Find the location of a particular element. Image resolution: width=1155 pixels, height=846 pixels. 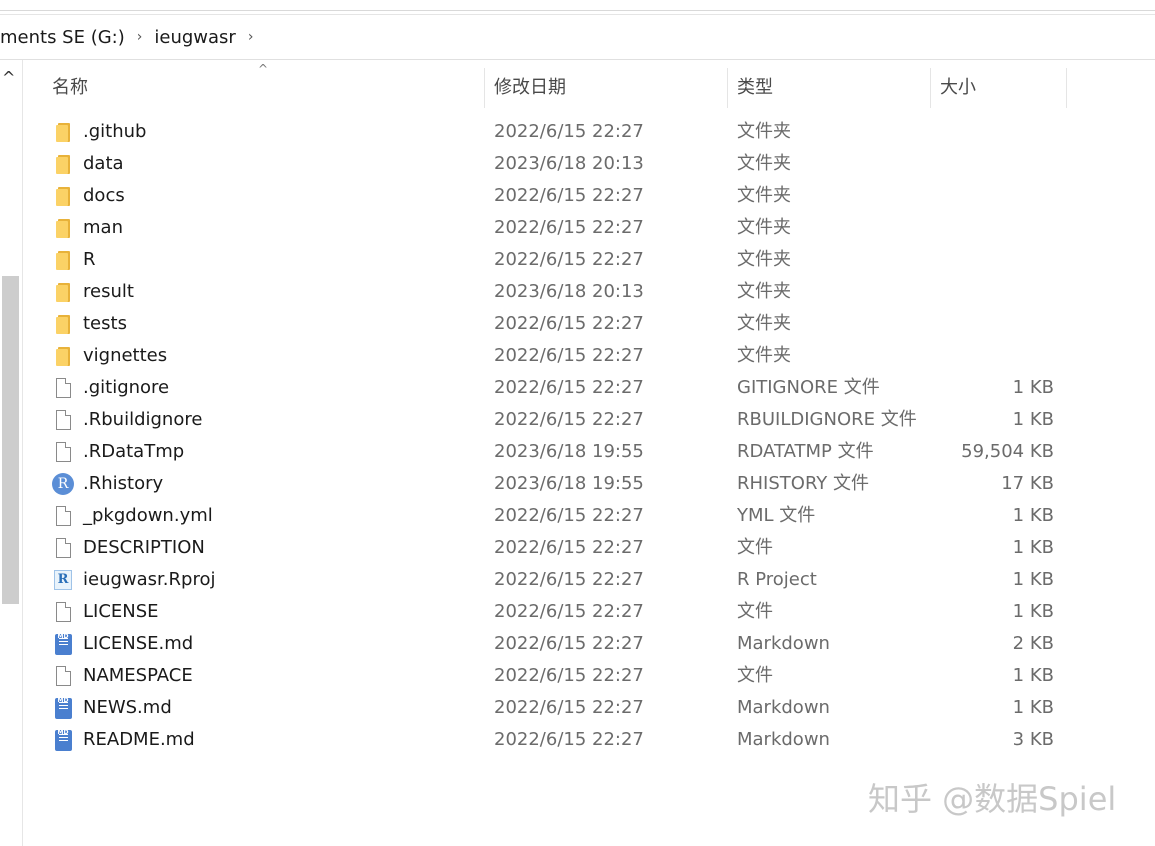

table-row: .github 2022/6/15 22:27 文件夹 is located at coordinates (588, 132).